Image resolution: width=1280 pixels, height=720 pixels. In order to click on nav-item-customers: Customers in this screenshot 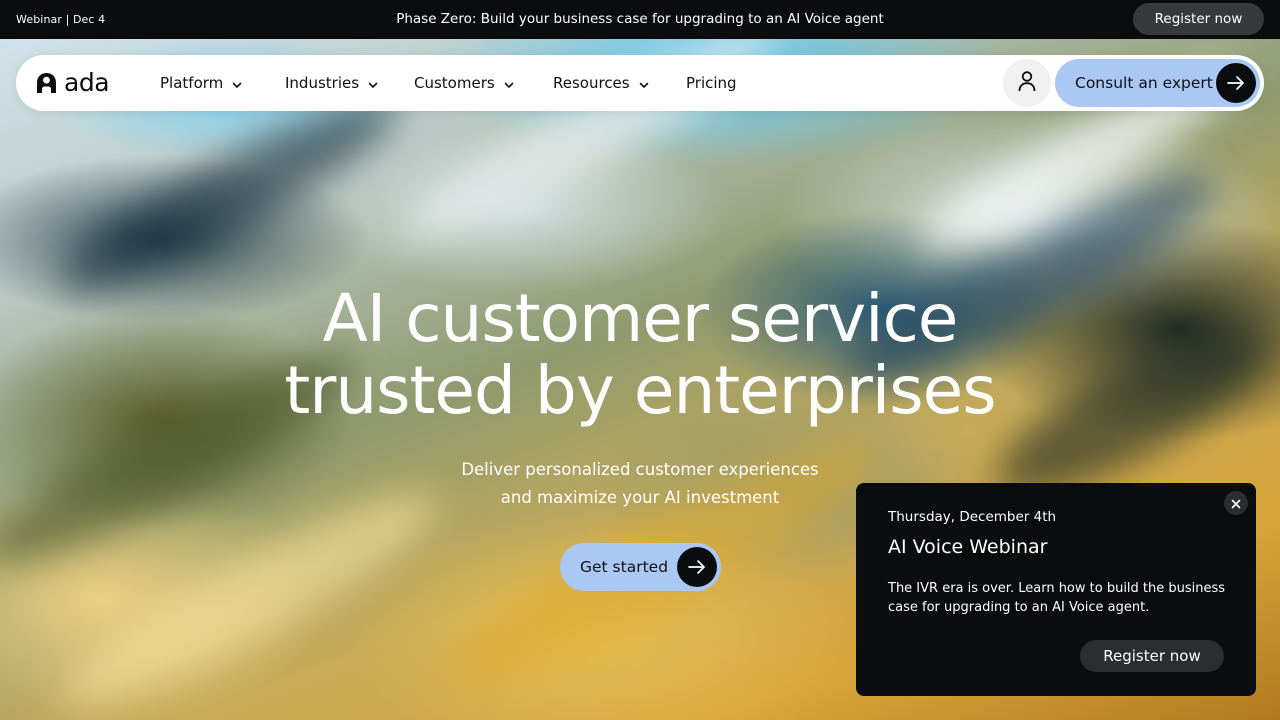, I will do `click(464, 83)`.